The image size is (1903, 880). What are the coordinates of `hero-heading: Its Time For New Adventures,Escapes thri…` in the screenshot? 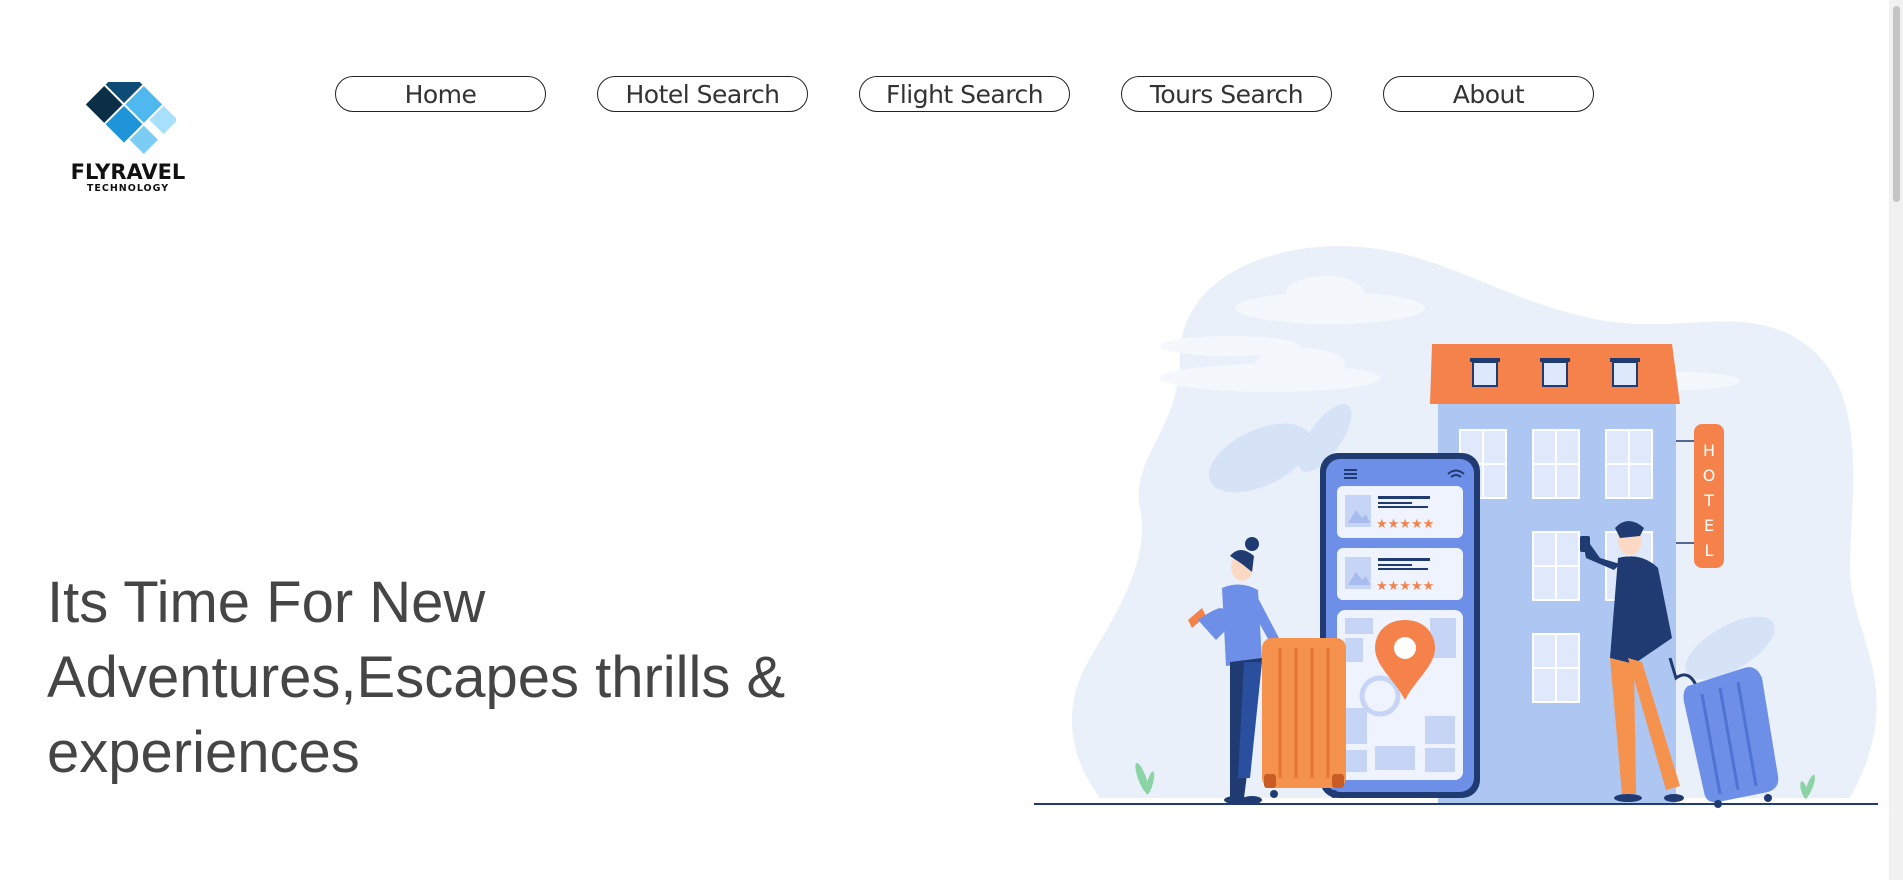 It's located at (477, 677).